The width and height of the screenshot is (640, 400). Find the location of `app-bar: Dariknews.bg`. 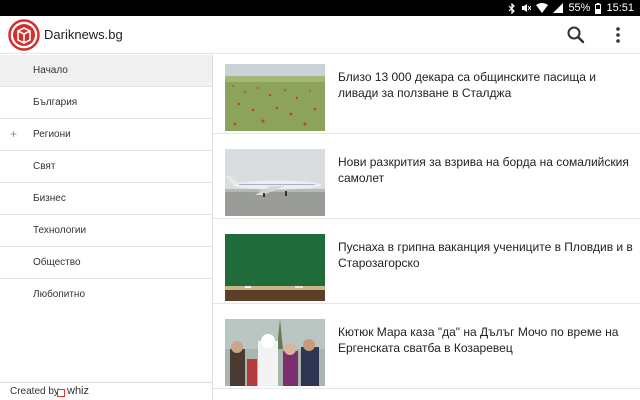

app-bar: Dariknews.bg is located at coordinates (320, 35).